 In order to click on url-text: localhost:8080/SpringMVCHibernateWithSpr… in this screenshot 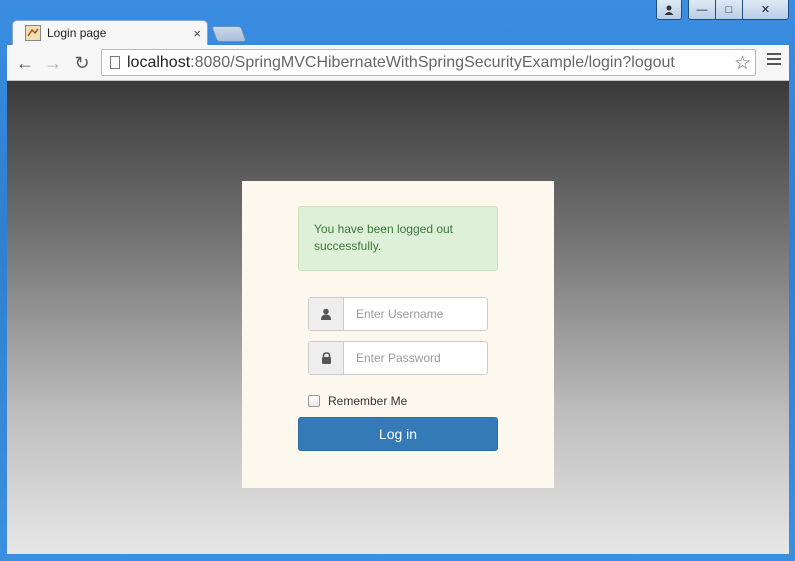, I will do `click(401, 63)`.